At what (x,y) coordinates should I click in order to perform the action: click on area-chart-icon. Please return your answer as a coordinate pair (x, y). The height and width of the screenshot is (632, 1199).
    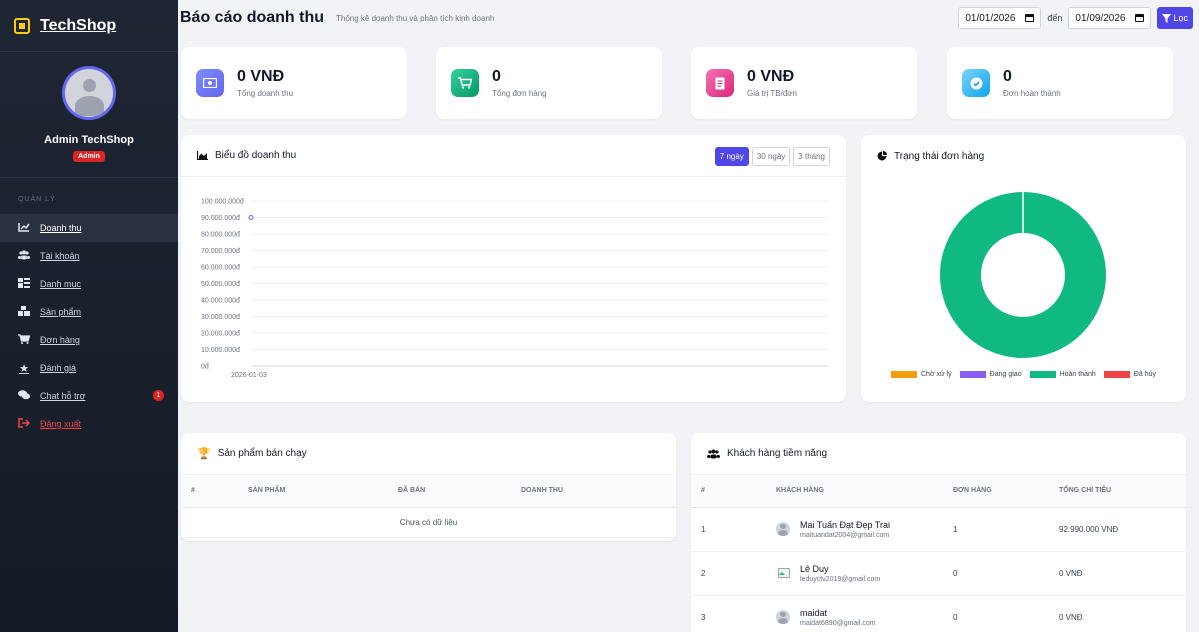
    Looking at the image, I should click on (202, 155).